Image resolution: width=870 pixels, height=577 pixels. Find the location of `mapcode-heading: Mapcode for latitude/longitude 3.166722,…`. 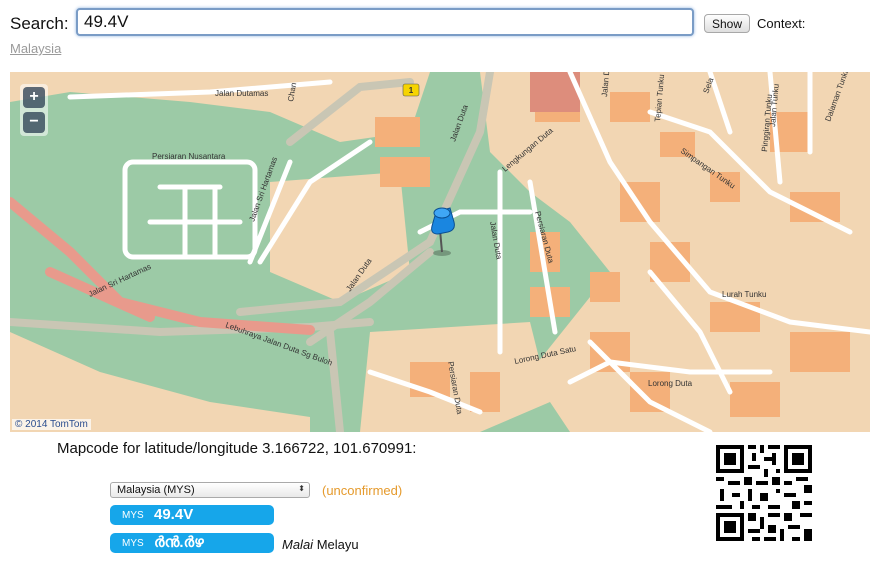

mapcode-heading: Mapcode for latitude/longitude 3.166722,… is located at coordinates (237, 448).